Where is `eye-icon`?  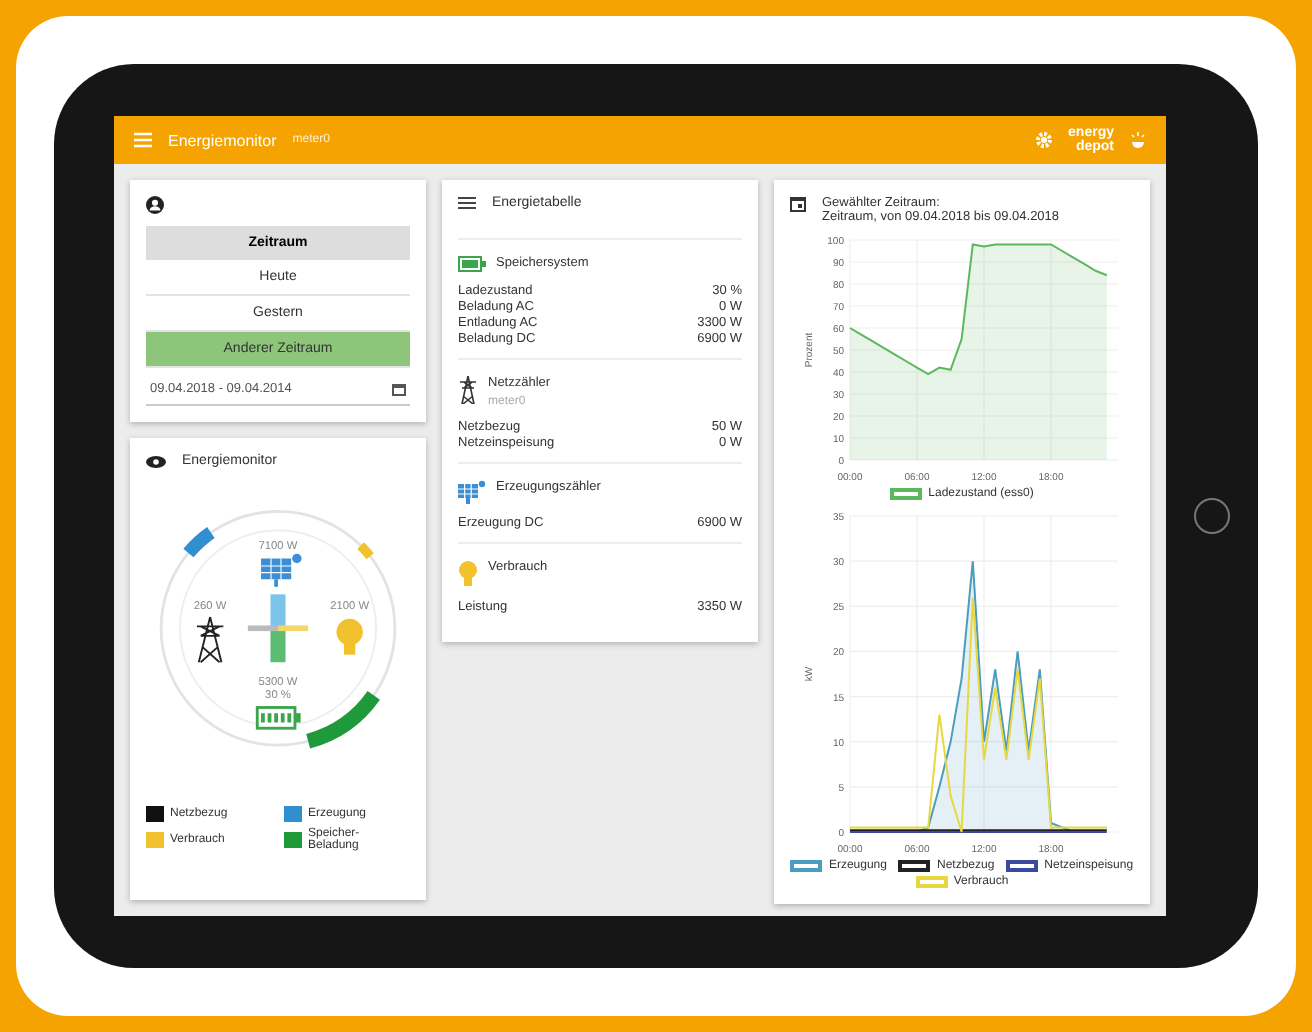
eye-icon is located at coordinates (156, 461).